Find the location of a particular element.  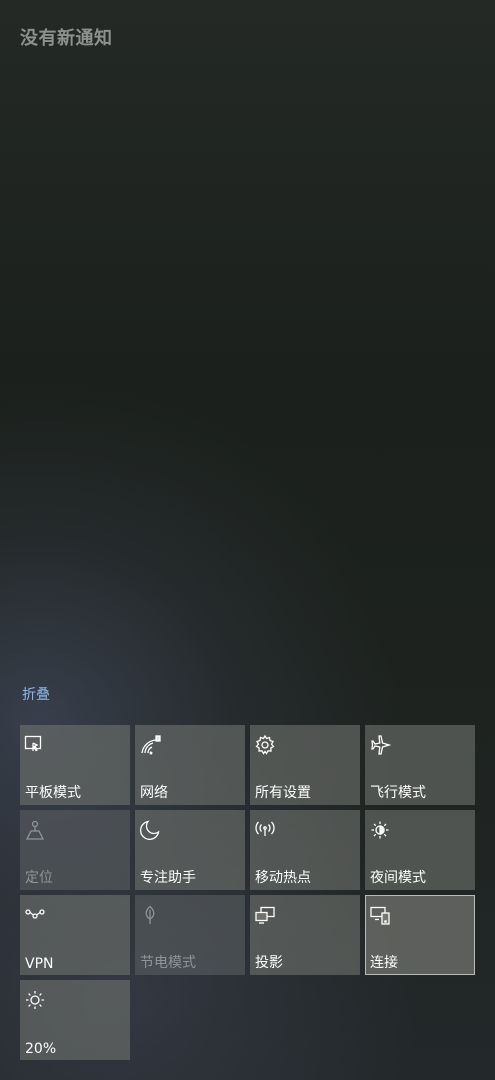

tile-label-focus-assist: 专注助手 is located at coordinates (168, 878).